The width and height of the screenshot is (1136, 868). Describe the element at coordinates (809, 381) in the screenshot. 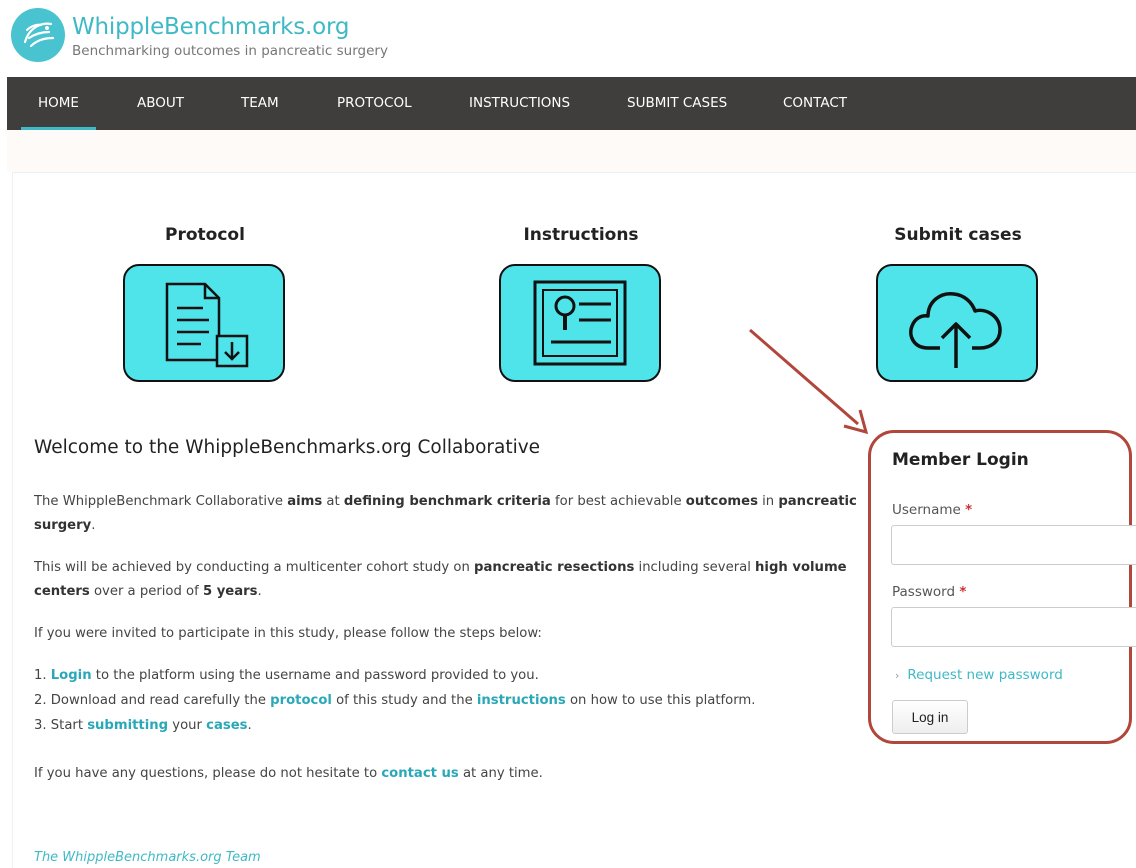

I see `annotation-arrow-icon` at that location.